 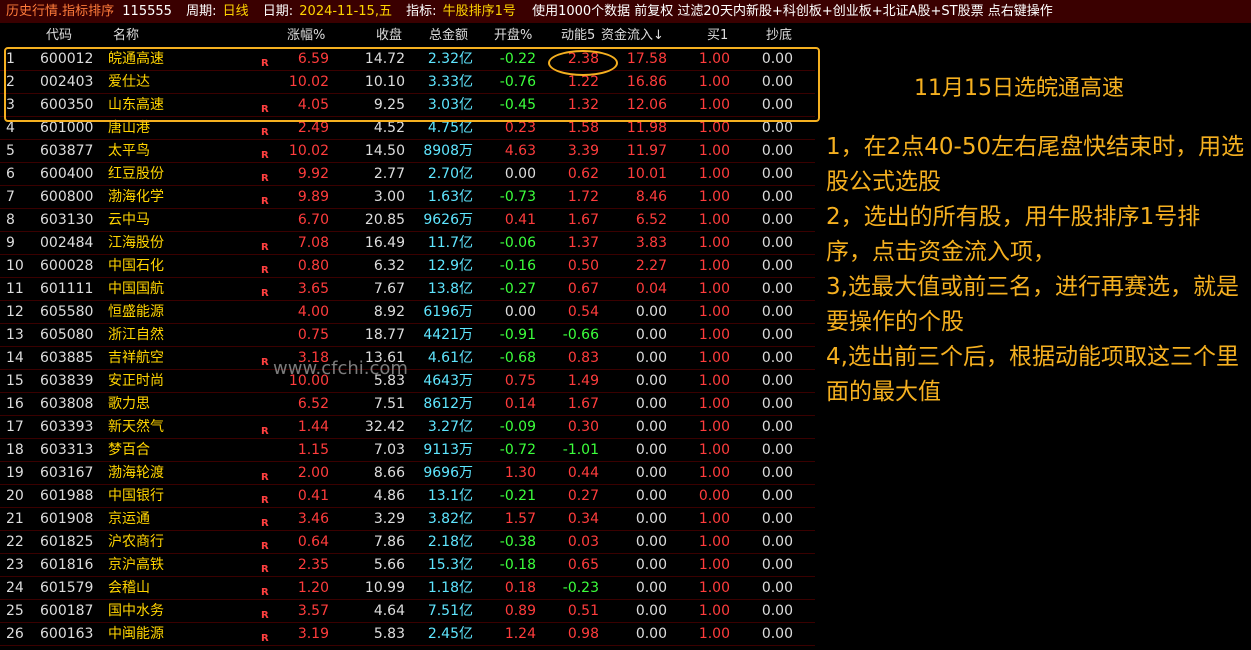 I want to click on close-price: 10.99, so click(x=384, y=588).